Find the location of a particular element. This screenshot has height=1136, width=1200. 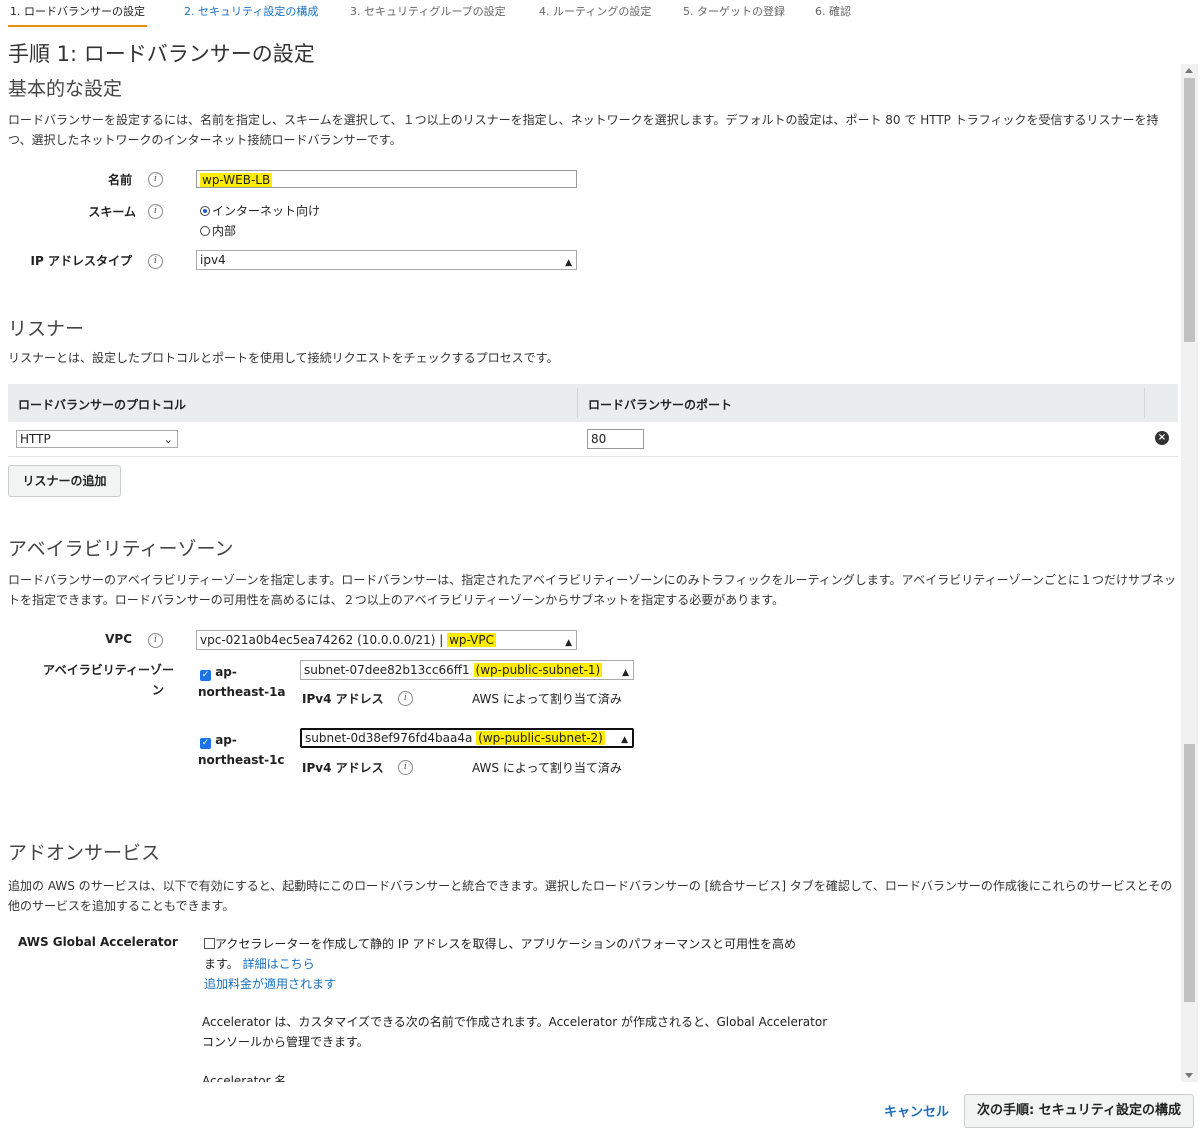

listener-table-header: ロードバランサーのプロトコル ロードバランサーのポート is located at coordinates (593, 403).